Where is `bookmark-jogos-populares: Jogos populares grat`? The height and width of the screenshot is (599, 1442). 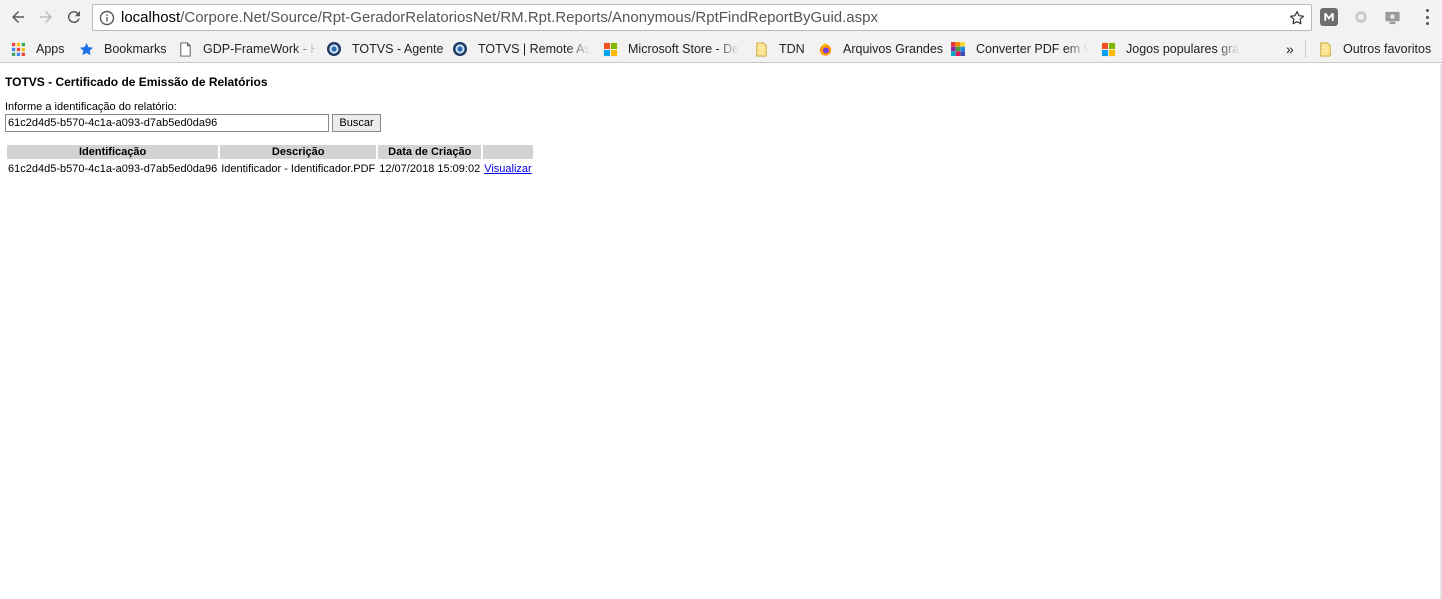 bookmark-jogos-populares: Jogos populares grat is located at coordinates (1170, 49).